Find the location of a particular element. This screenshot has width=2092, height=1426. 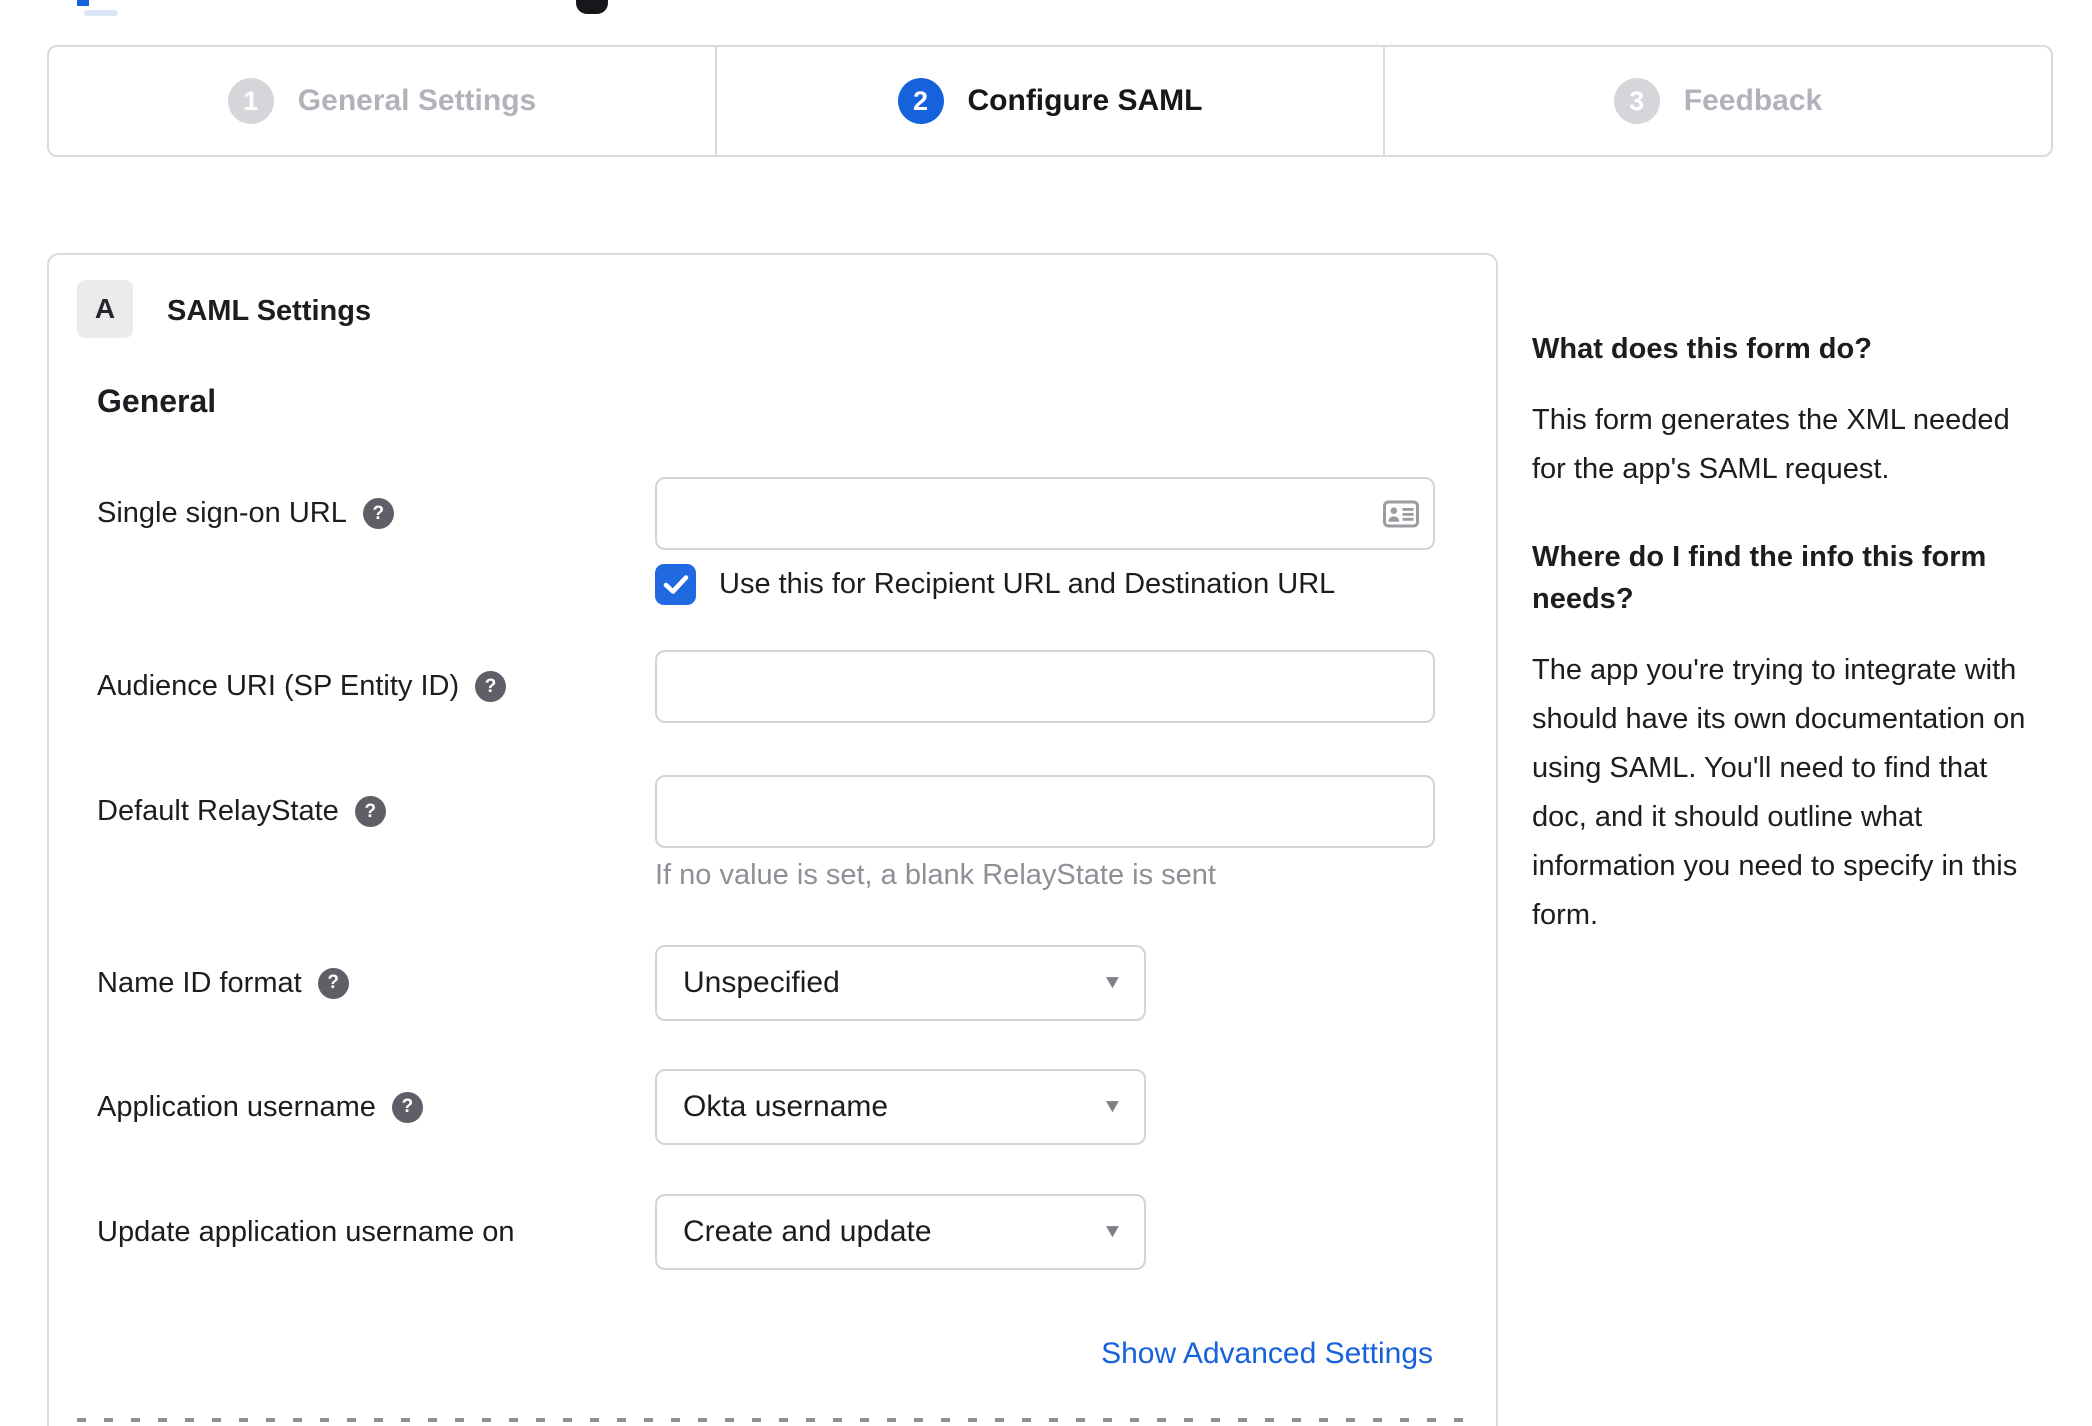

relaystate-label: Default RelayState is located at coordinates (218, 811).